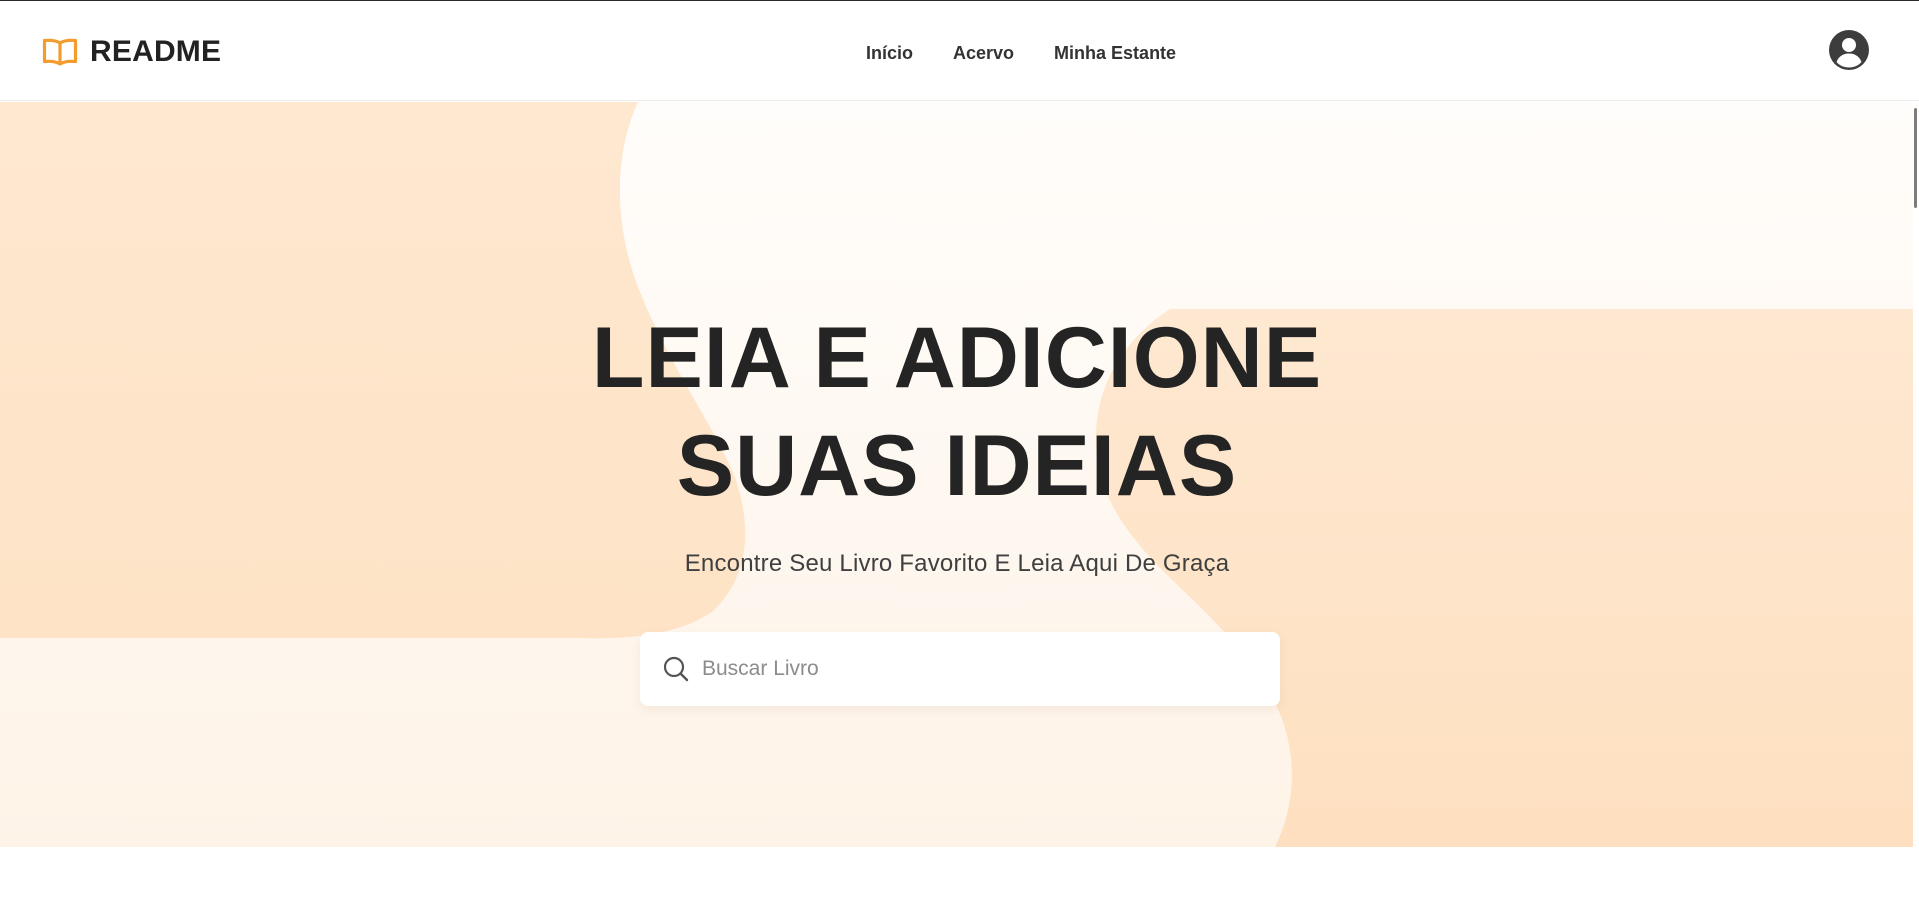  Describe the element at coordinates (1021, 53) in the screenshot. I see `main-nav: Início Acervo Minha Estante` at that location.